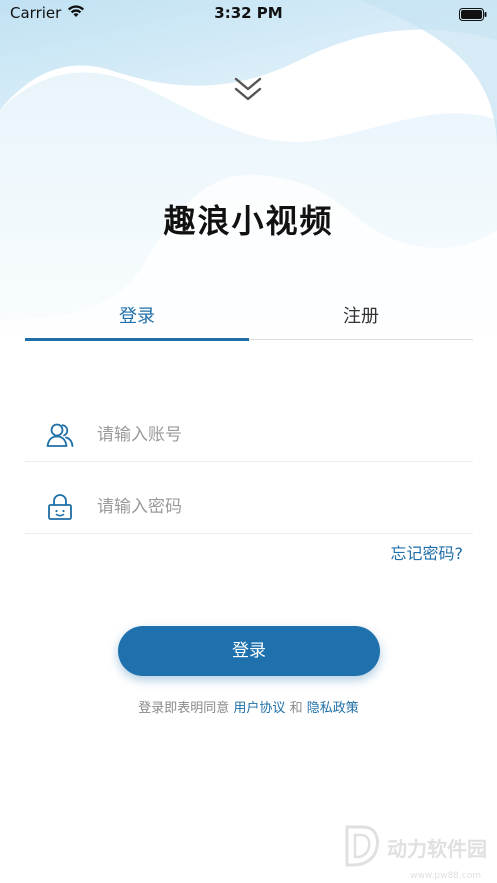 Image resolution: width=497 pixels, height=883 pixels. Describe the element at coordinates (296, 708) in the screenshot. I see `agreement-and: 和` at that location.